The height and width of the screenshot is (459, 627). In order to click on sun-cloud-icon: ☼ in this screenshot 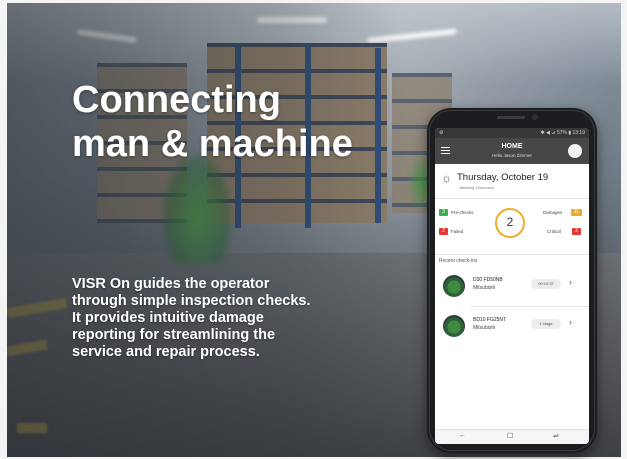, I will do `click(446, 178)`.